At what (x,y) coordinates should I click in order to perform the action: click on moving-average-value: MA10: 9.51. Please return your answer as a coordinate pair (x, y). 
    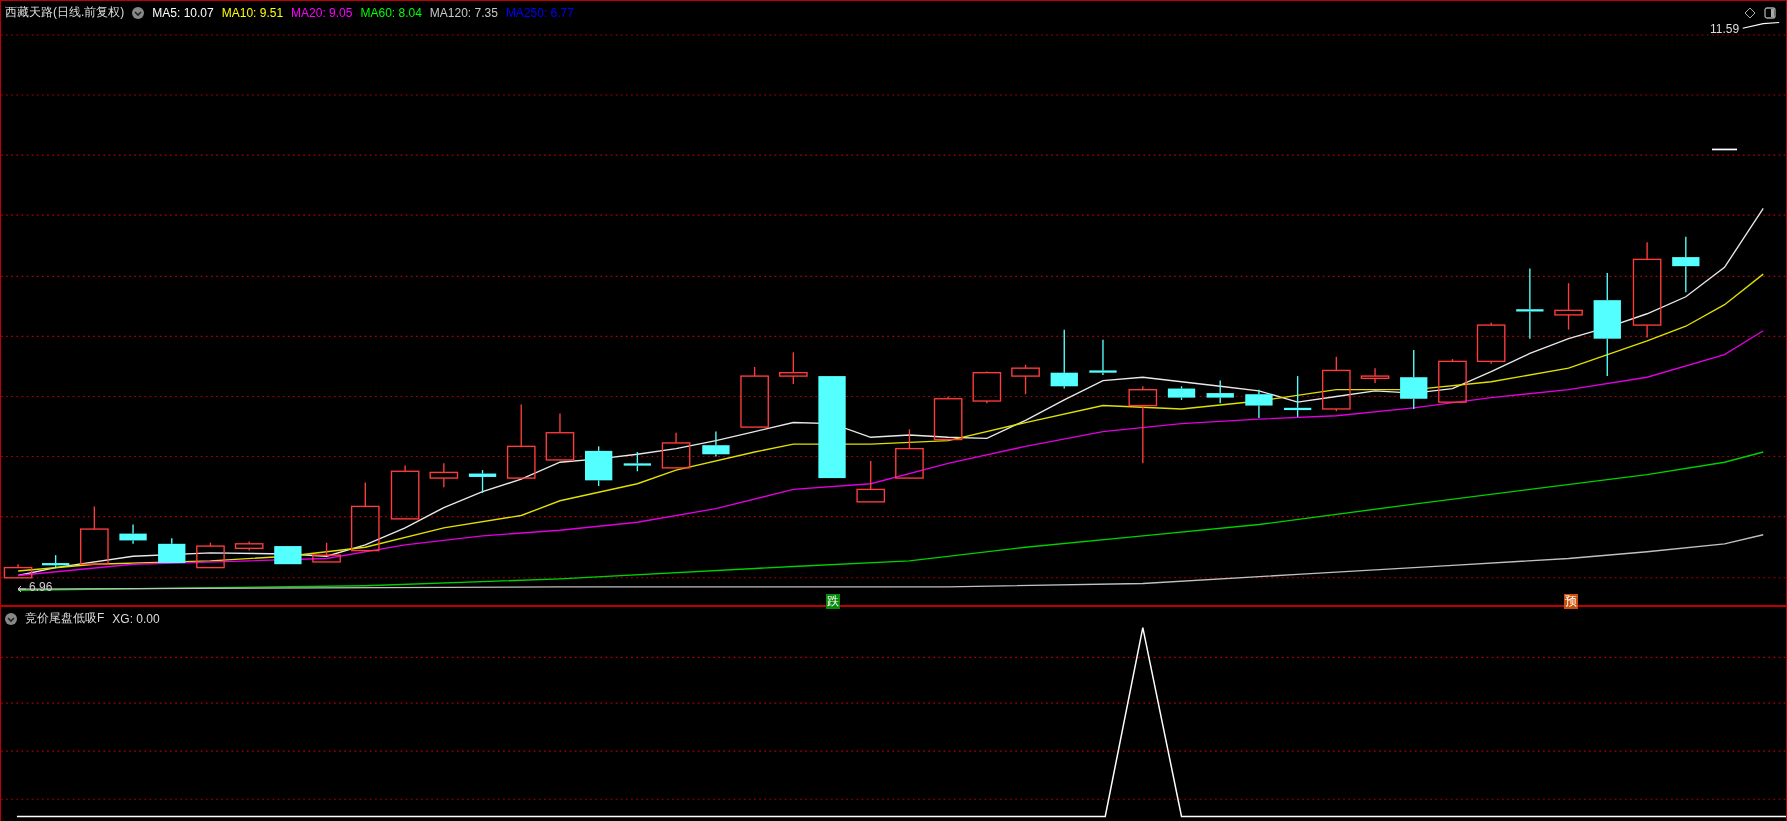
    Looking at the image, I should click on (252, 12).